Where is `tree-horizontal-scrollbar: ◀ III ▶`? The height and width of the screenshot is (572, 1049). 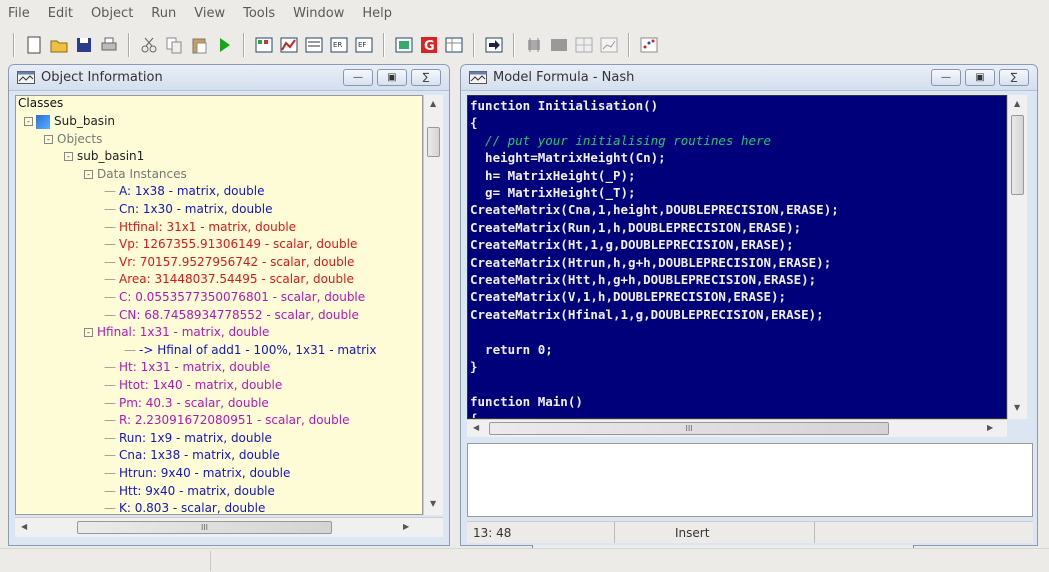
tree-horizontal-scrollbar: ◀ III ▶ is located at coordinates (229, 527).